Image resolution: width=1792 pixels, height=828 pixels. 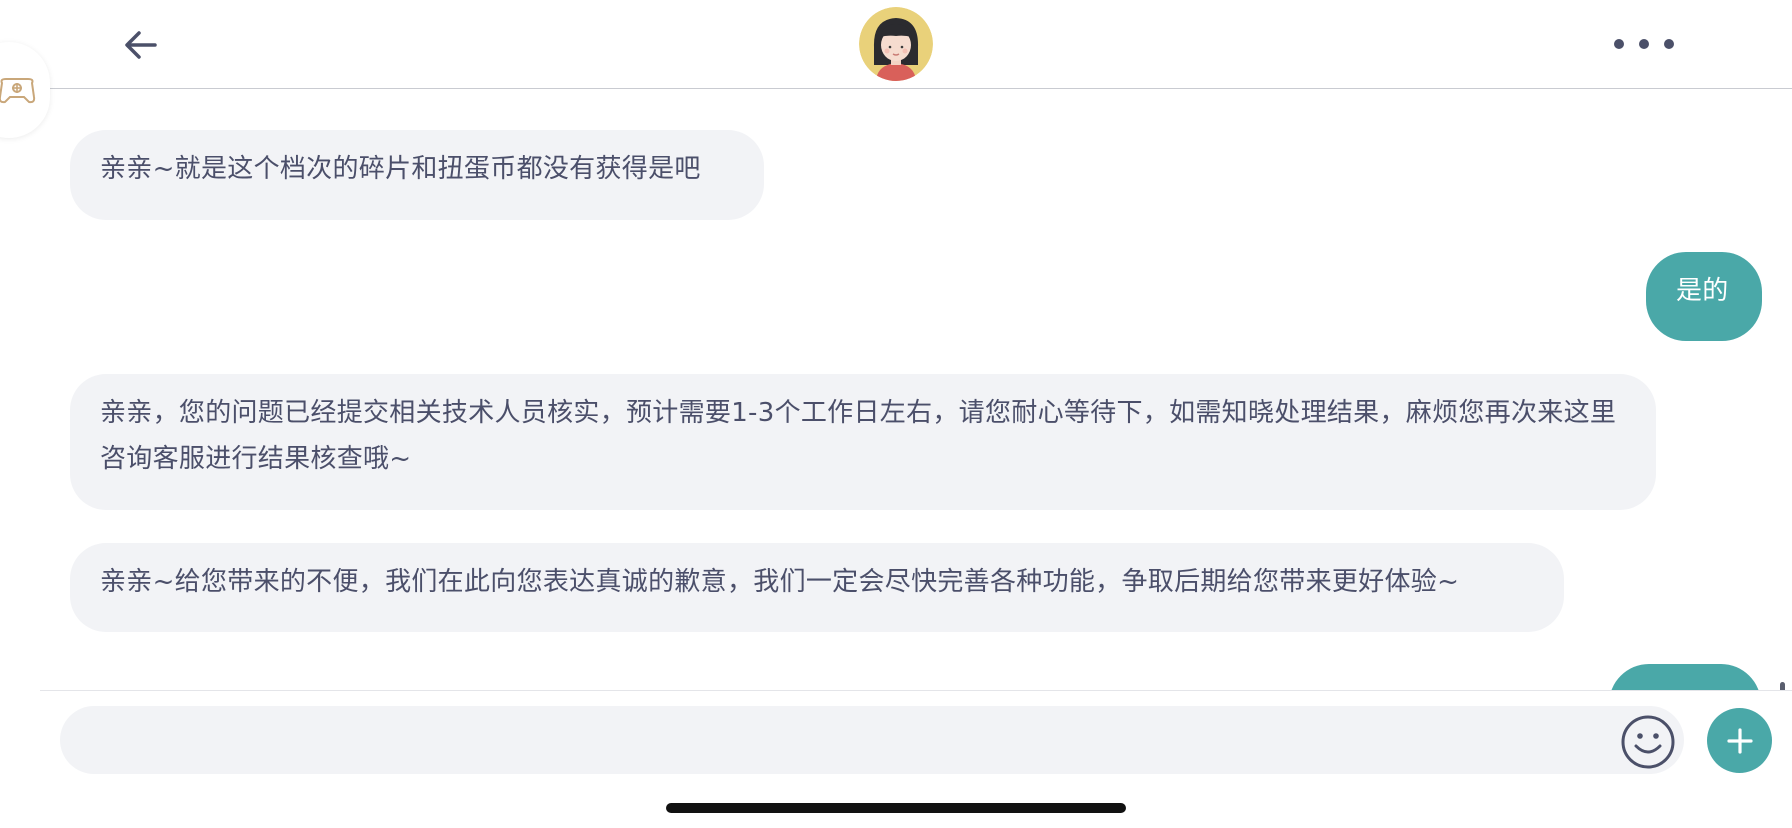 I want to click on add-attachment-button, so click(x=1739, y=740).